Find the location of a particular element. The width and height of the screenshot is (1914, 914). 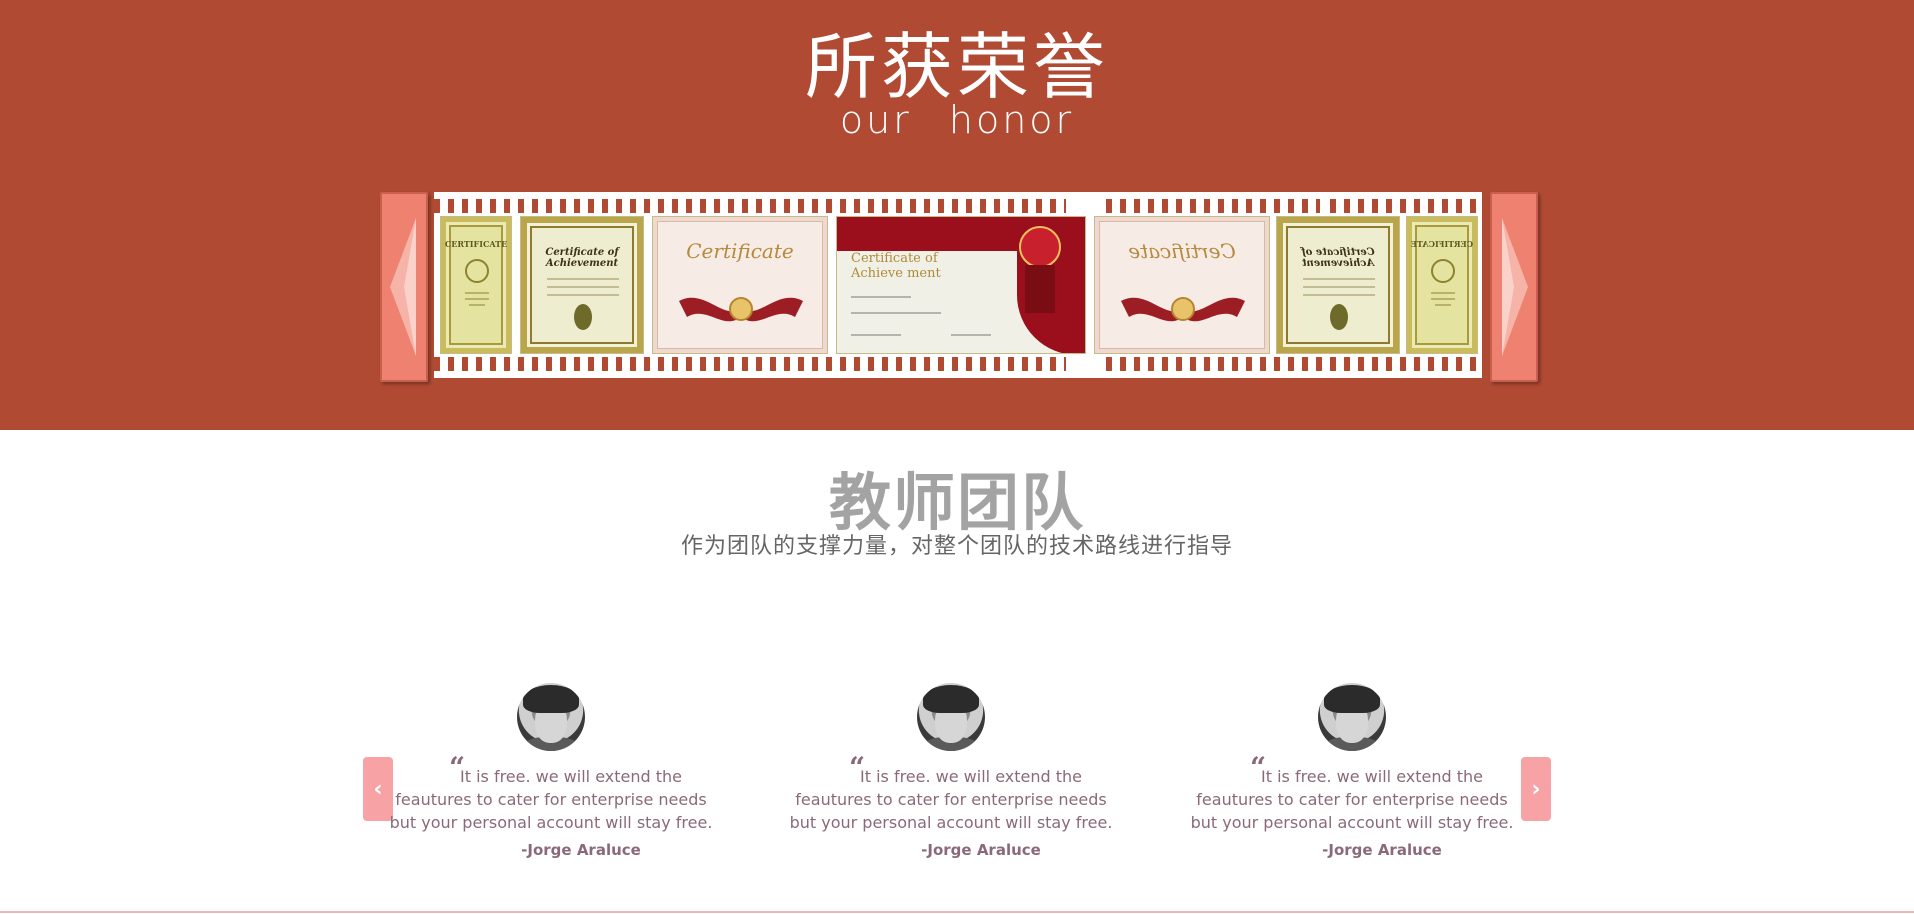

honor-prev-button is located at coordinates (404, 287).